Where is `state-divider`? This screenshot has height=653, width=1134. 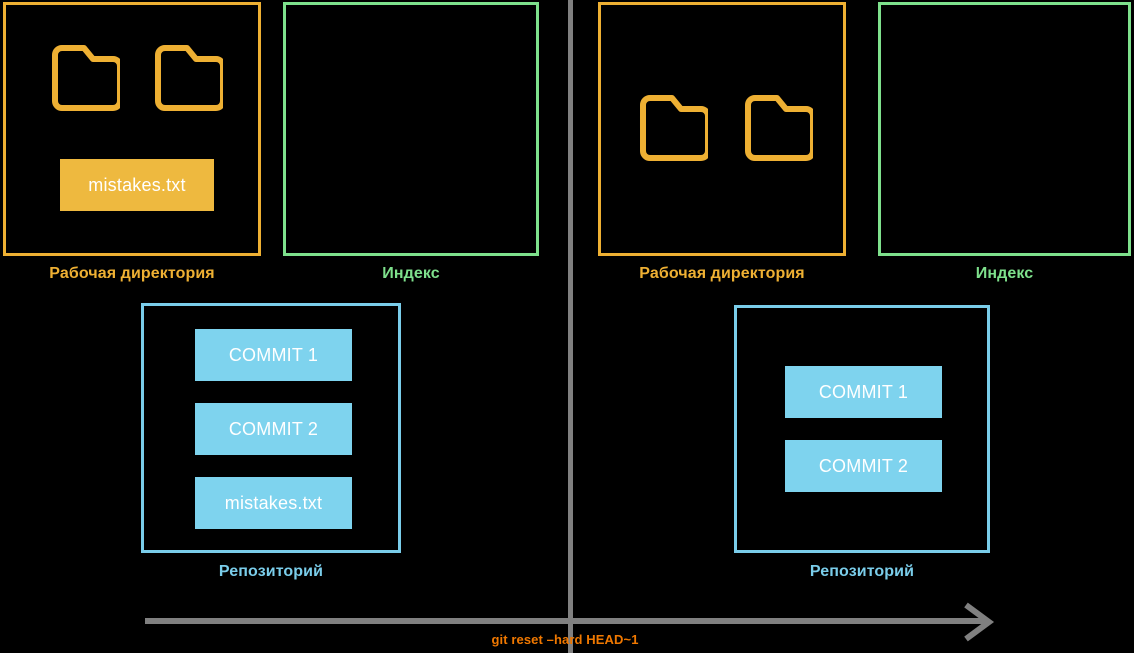
state-divider is located at coordinates (570, 326).